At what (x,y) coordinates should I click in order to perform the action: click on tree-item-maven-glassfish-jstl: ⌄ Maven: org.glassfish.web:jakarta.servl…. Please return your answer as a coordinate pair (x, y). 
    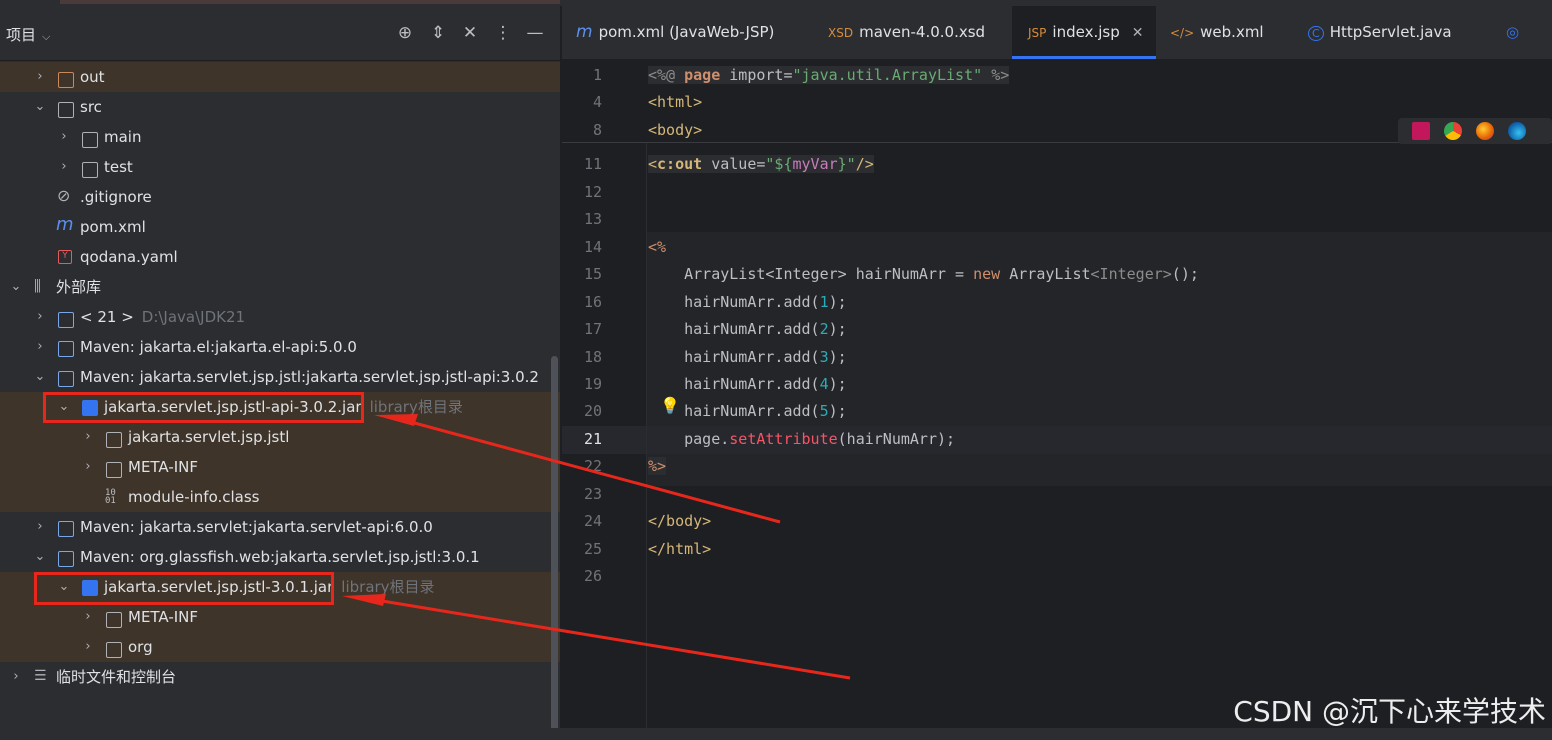
    Looking at the image, I should click on (280, 557).